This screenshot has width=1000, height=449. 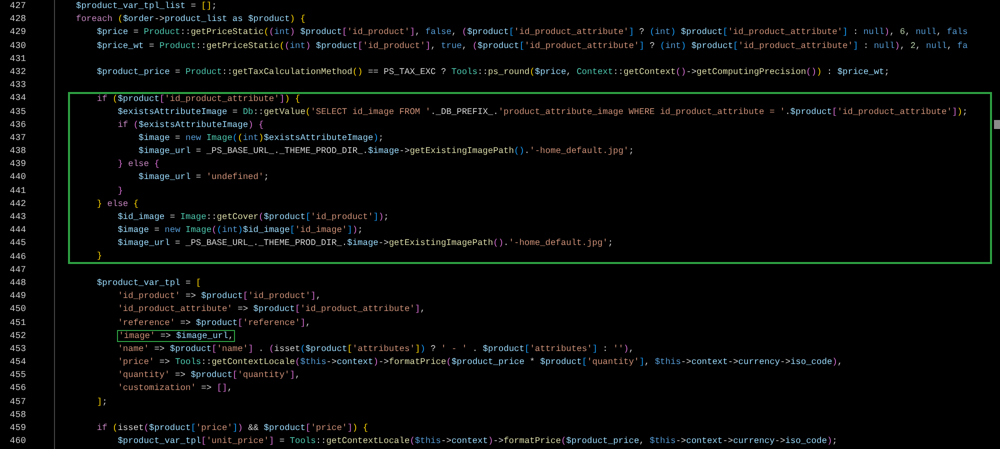 I want to click on code-line: $product_var_tpl['unit_price'] = Tools::getContextLocale($this->context)->formatPrice($product_price, $this->context->currency->iso_code);, so click(x=477, y=441).